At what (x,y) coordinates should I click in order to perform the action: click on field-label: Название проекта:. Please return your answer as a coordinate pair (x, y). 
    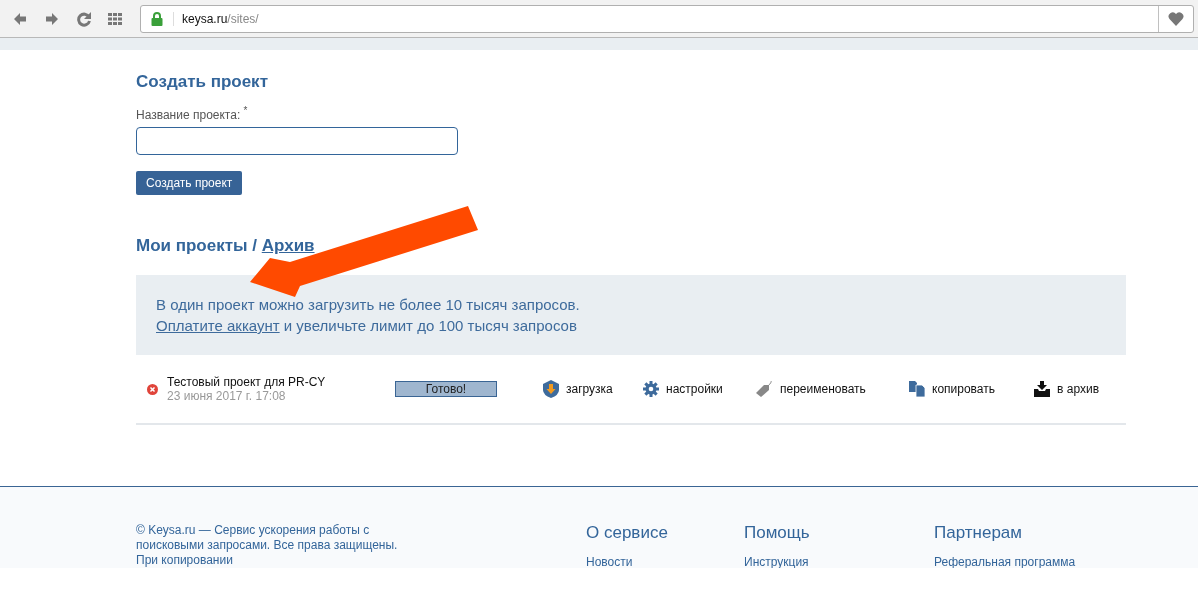
    Looking at the image, I should click on (188, 115).